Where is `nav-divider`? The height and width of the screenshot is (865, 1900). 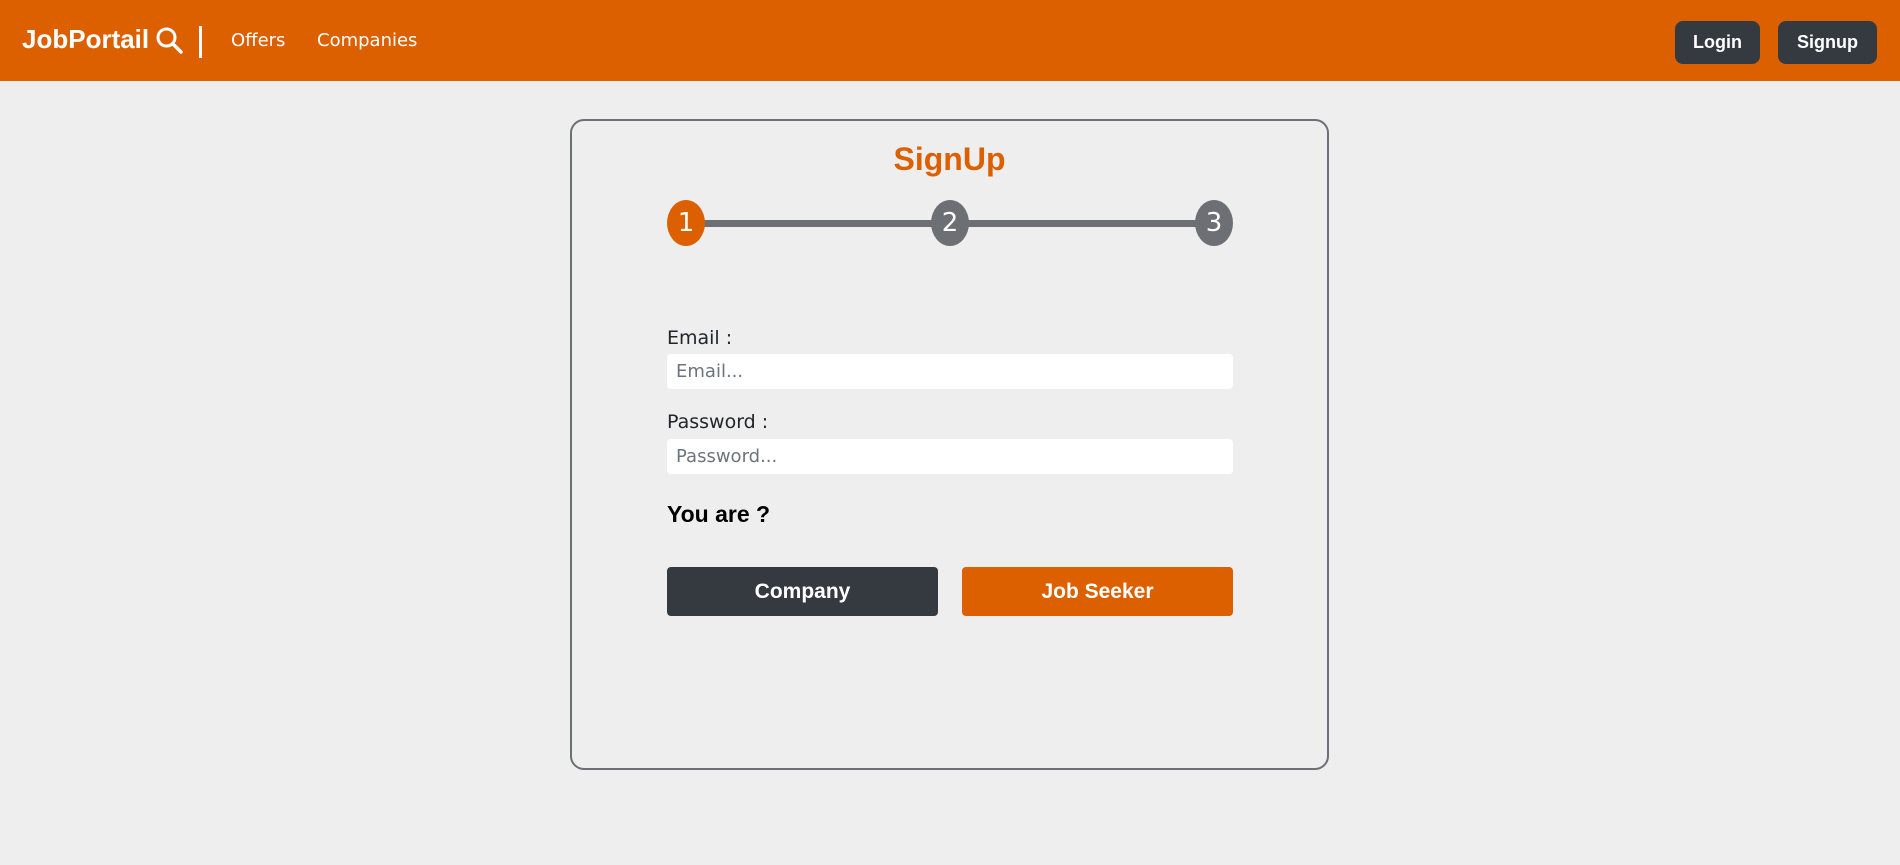 nav-divider is located at coordinates (200, 42).